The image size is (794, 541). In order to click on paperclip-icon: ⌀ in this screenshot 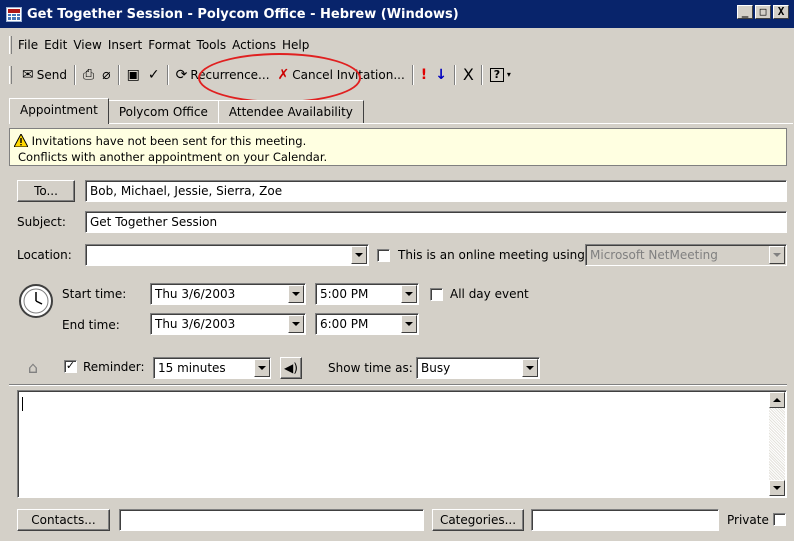, I will do `click(106, 75)`.